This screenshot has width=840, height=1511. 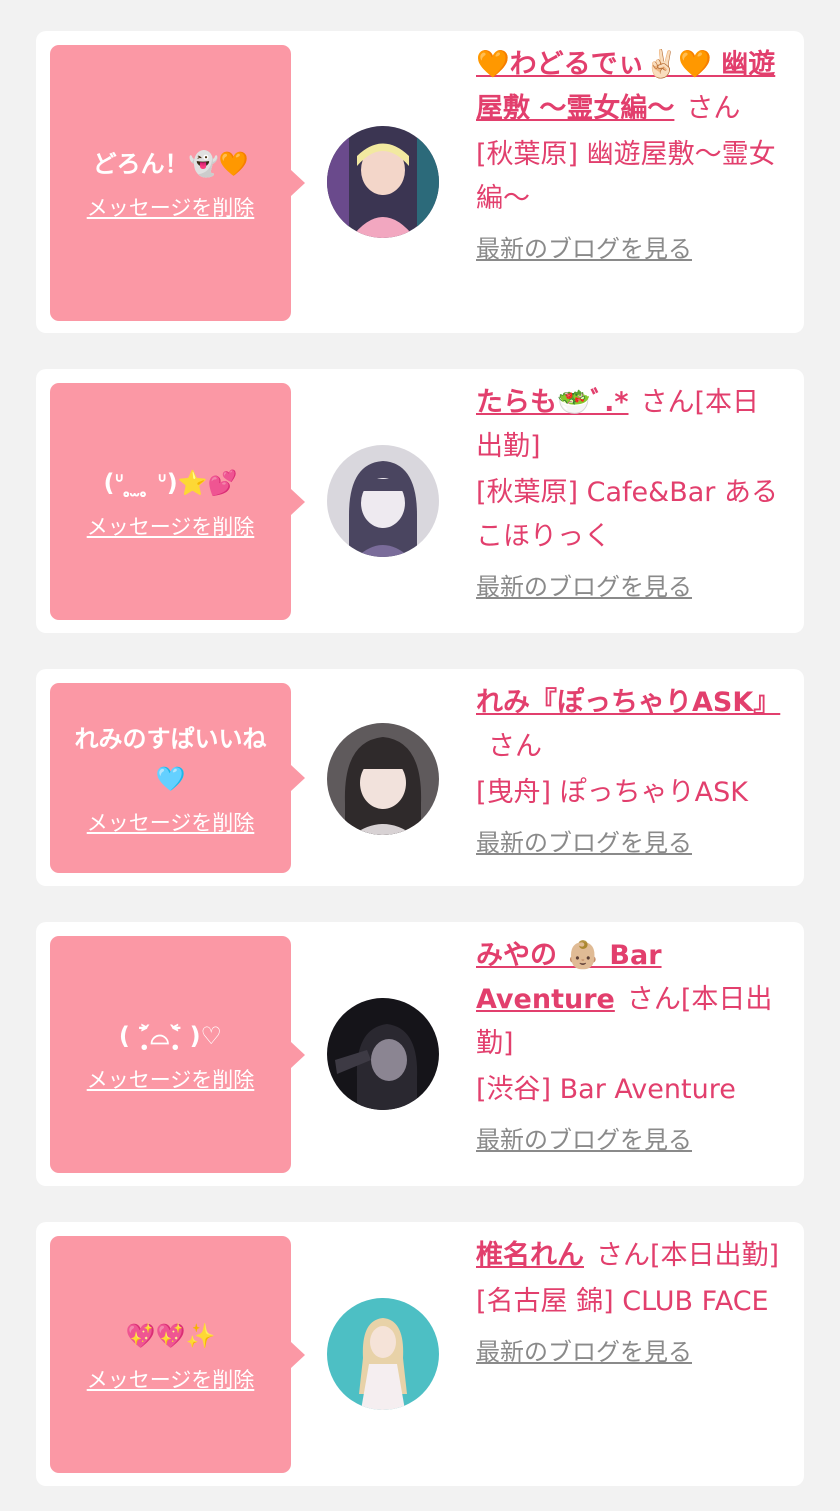 What do you see at coordinates (170, 482) in the screenshot?
I see `message-text: (ᐡ ̥̥̥ ̫ ̥̥̥ ᐡ)⭐💕` at bounding box center [170, 482].